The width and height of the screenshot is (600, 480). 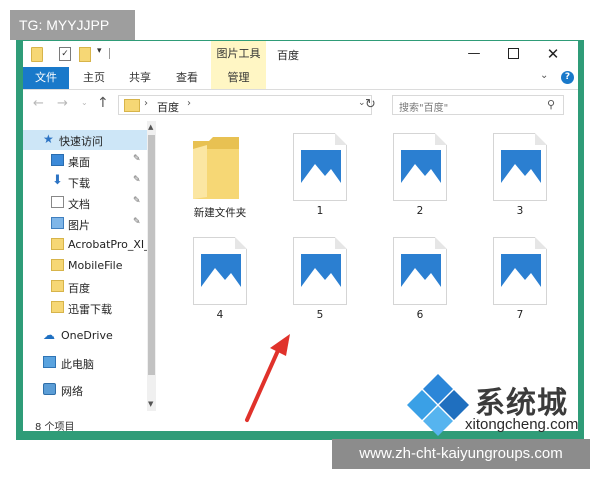 What do you see at coordinates (438, 405) in the screenshot?
I see `brand-logo-icon` at bounding box center [438, 405].